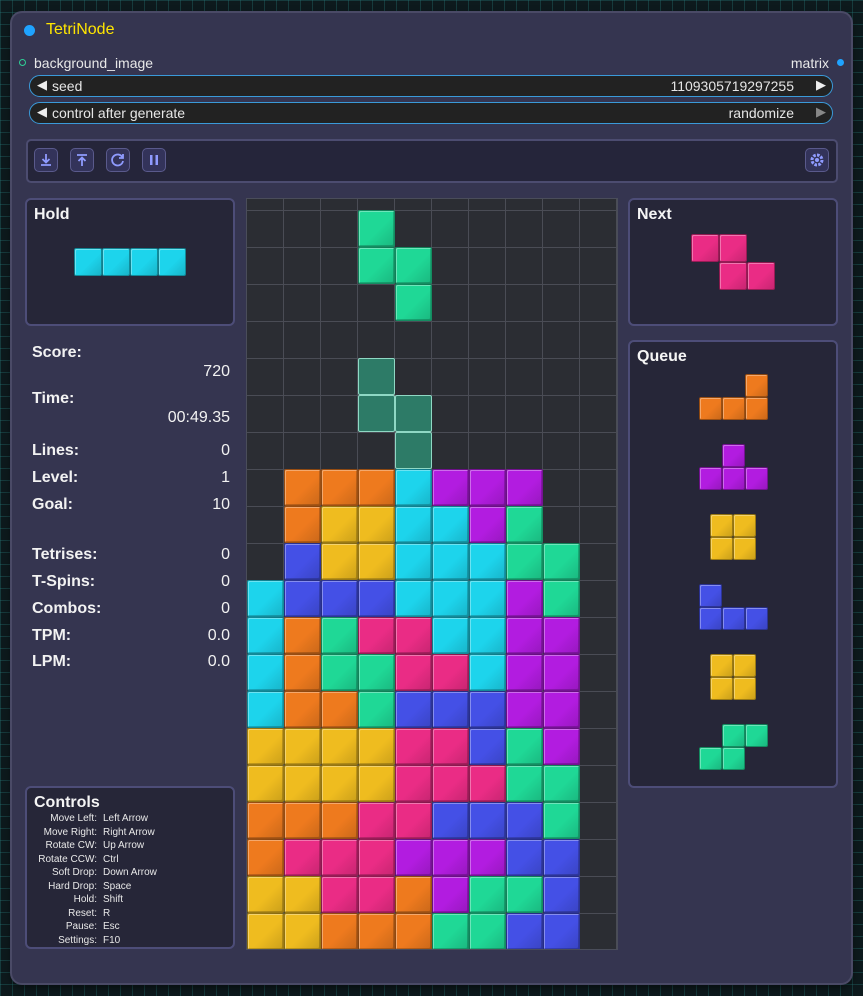 Image resolution: width=863 pixels, height=996 pixels. What do you see at coordinates (431, 30) in the screenshot?
I see `node-titlebar: TetriNode` at bounding box center [431, 30].